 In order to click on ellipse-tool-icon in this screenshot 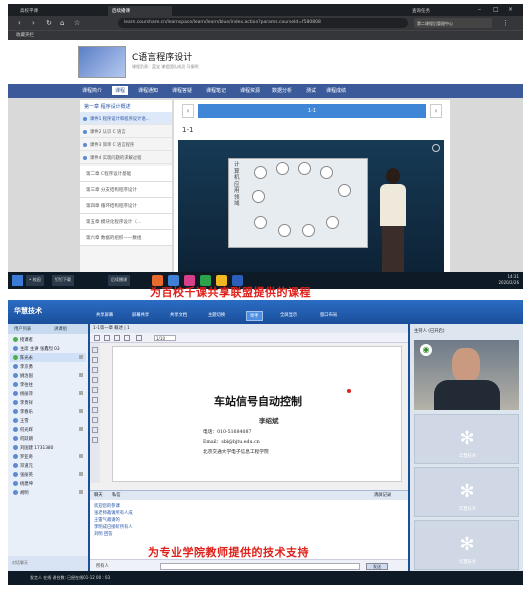, I will do `click(95, 390)`.